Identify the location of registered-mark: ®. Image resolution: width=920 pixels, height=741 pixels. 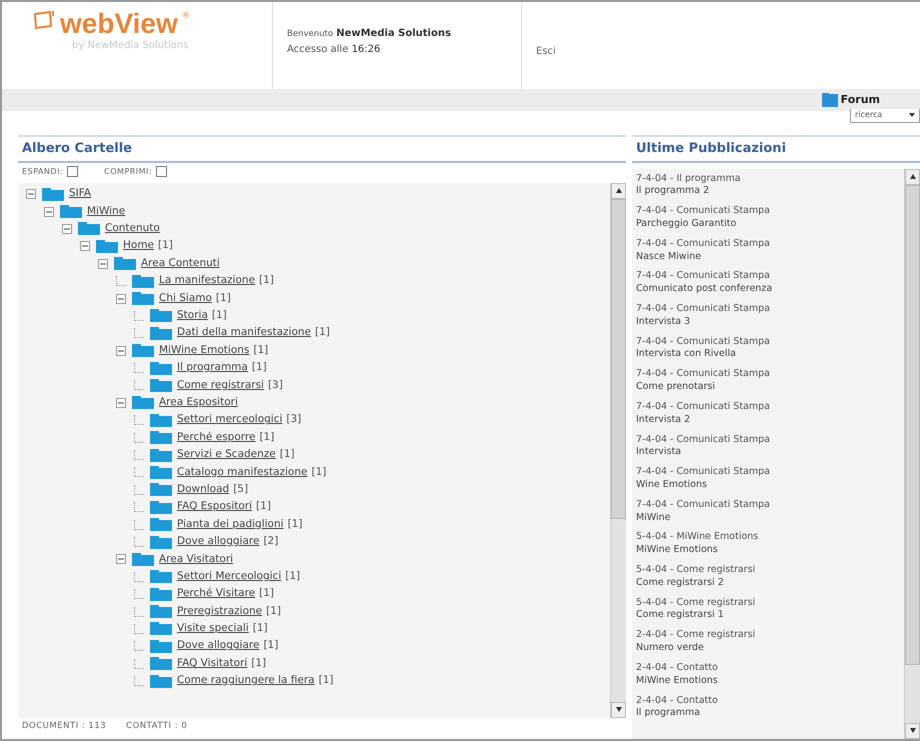
(186, 16).